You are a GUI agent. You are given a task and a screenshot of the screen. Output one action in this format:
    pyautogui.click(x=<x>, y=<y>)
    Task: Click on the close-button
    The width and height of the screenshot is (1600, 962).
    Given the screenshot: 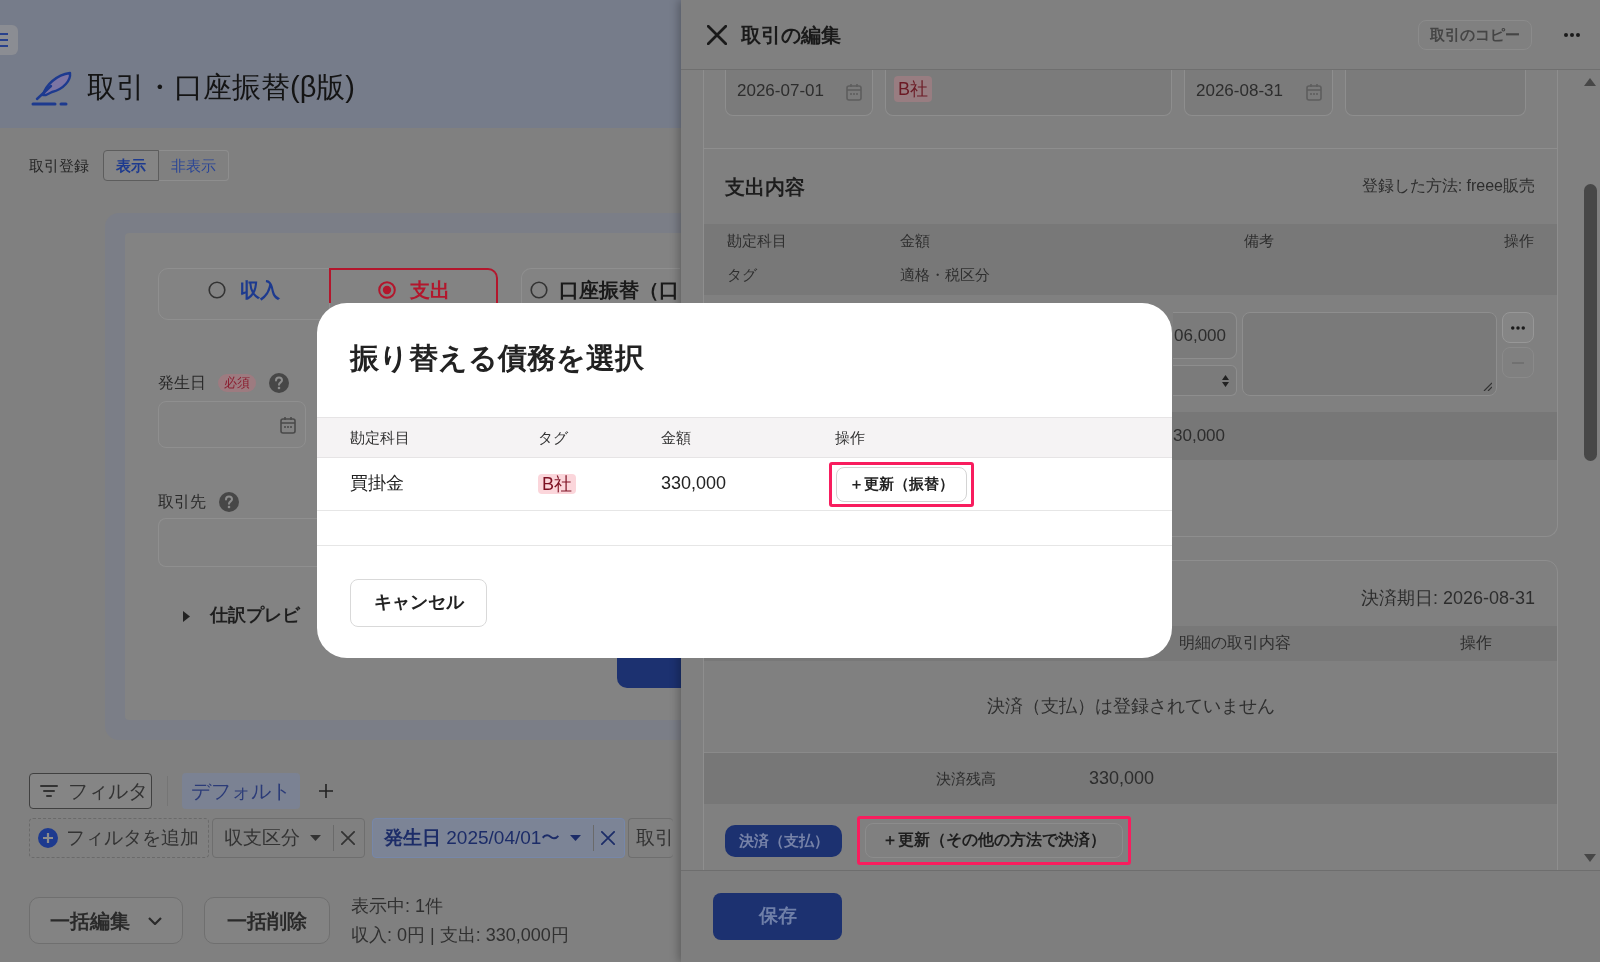 What is the action you would take?
    pyautogui.click(x=717, y=34)
    